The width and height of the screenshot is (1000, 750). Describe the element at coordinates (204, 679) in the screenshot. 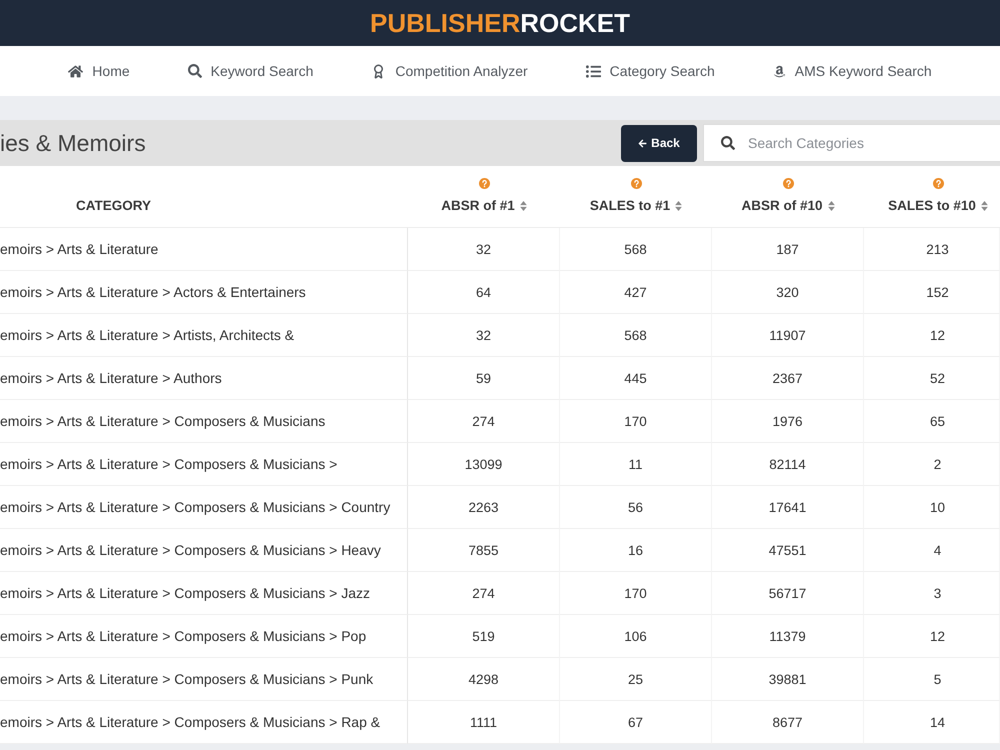

I see `table-cell: emoirs > Arts & Literature > Composers & Musicians > Punk` at that location.